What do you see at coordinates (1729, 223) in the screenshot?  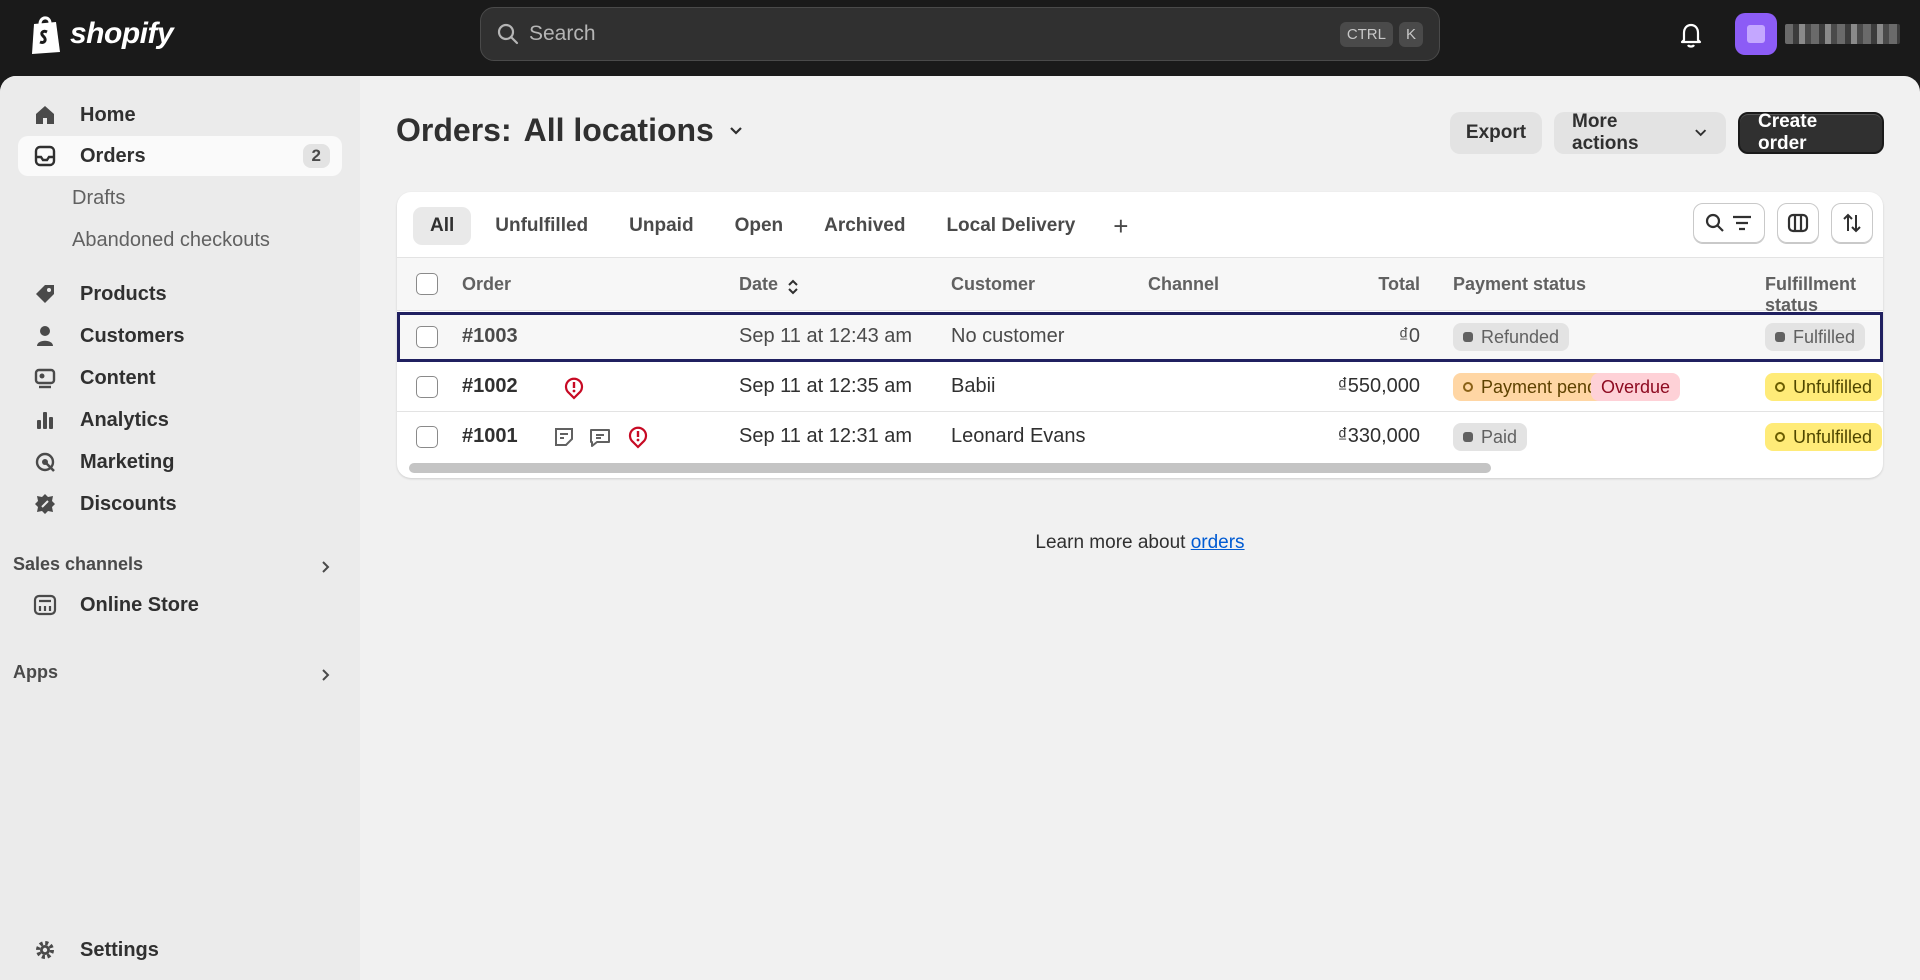 I see `search-filter-button` at bounding box center [1729, 223].